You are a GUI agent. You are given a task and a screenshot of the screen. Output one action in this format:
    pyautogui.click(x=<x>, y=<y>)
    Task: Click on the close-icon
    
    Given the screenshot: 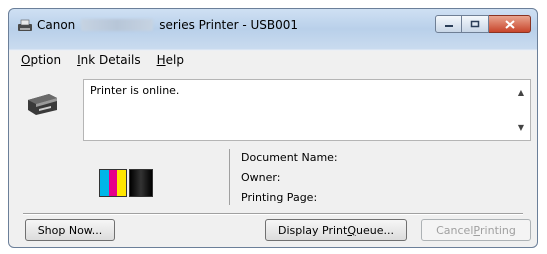 What is the action you would take?
    pyautogui.click(x=509, y=24)
    